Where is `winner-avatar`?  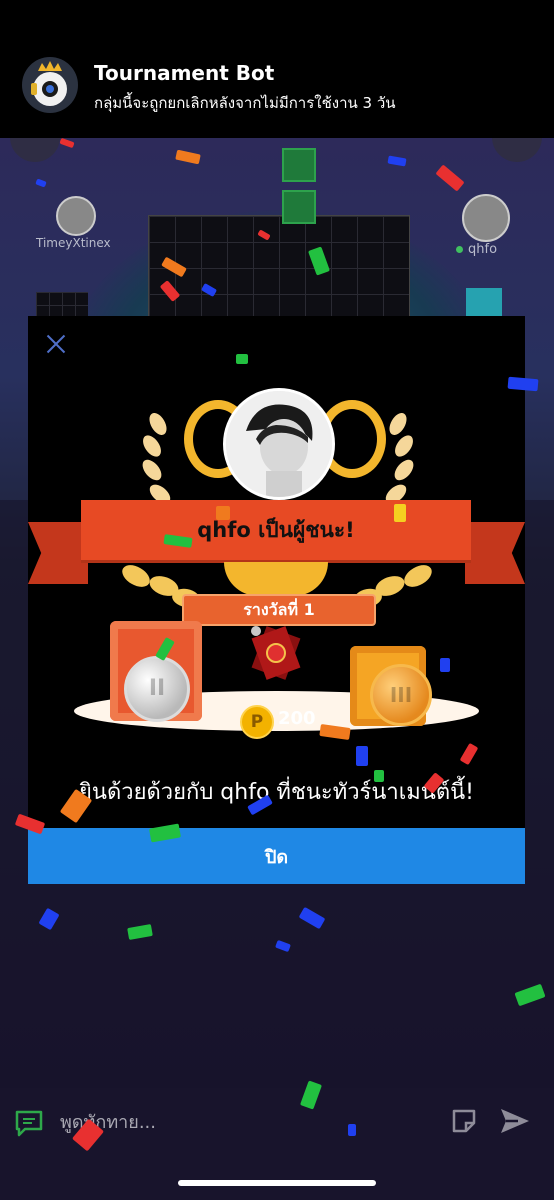
winner-avatar is located at coordinates (279, 444).